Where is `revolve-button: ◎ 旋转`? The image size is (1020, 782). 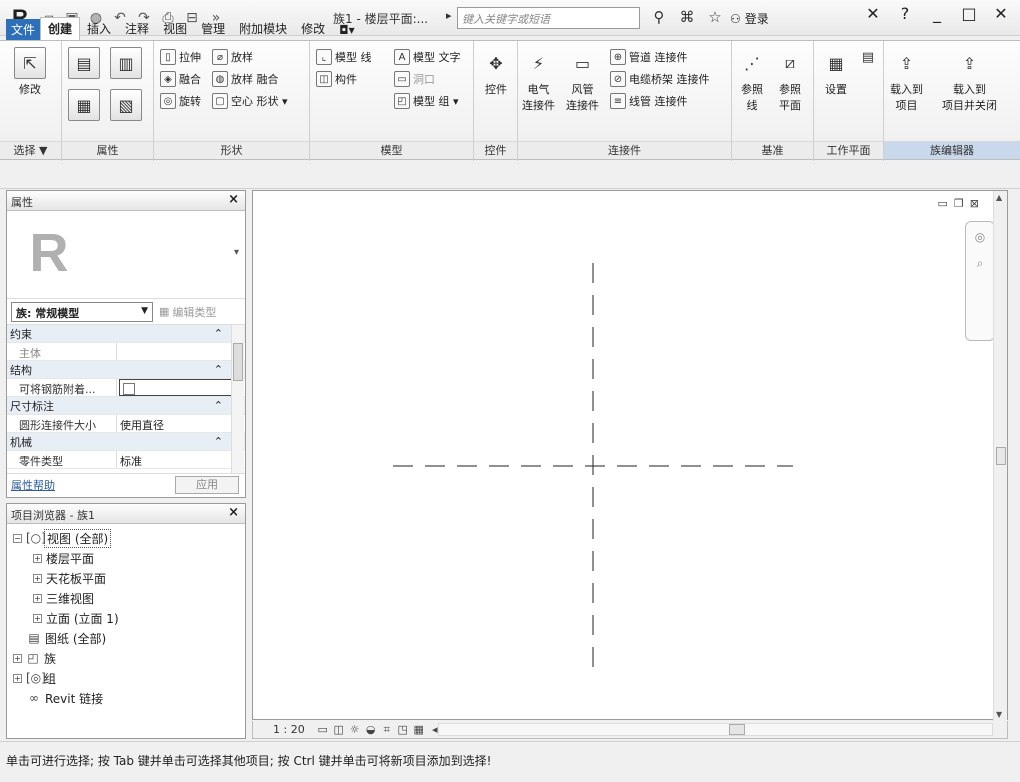 revolve-button: ◎ 旋转 is located at coordinates (180, 101).